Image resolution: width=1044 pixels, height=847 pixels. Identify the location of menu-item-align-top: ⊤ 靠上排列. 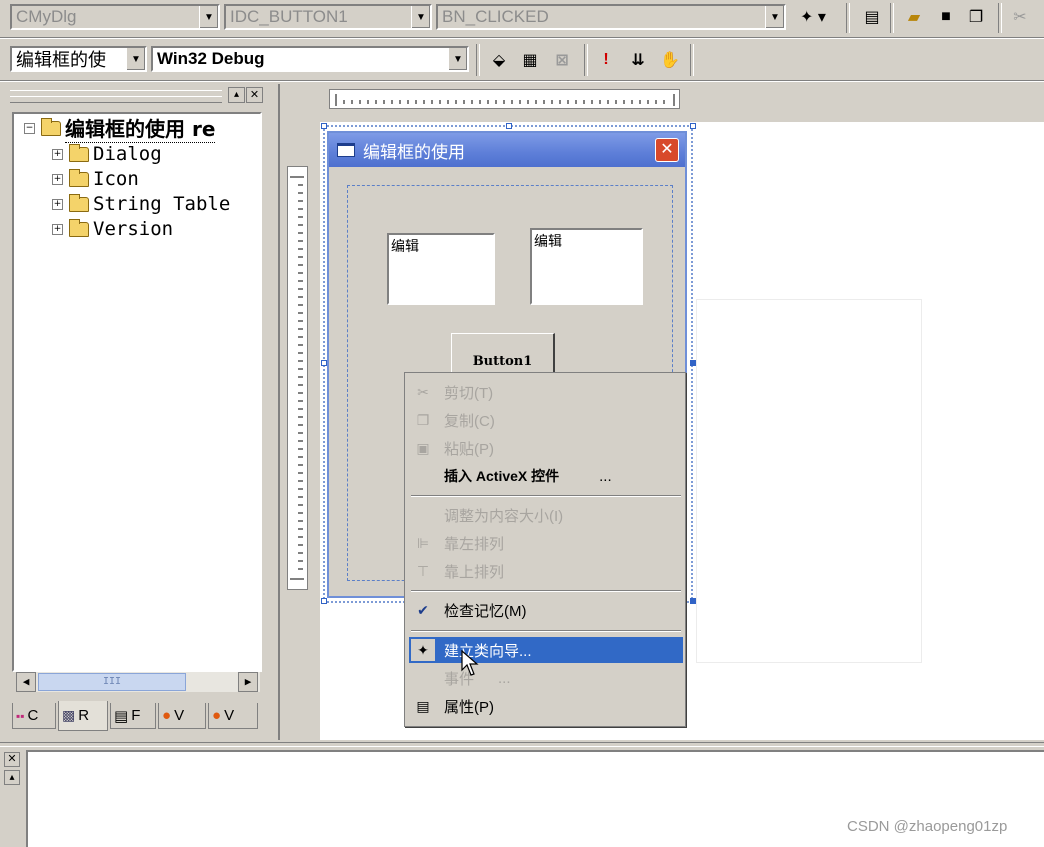
(546, 571).